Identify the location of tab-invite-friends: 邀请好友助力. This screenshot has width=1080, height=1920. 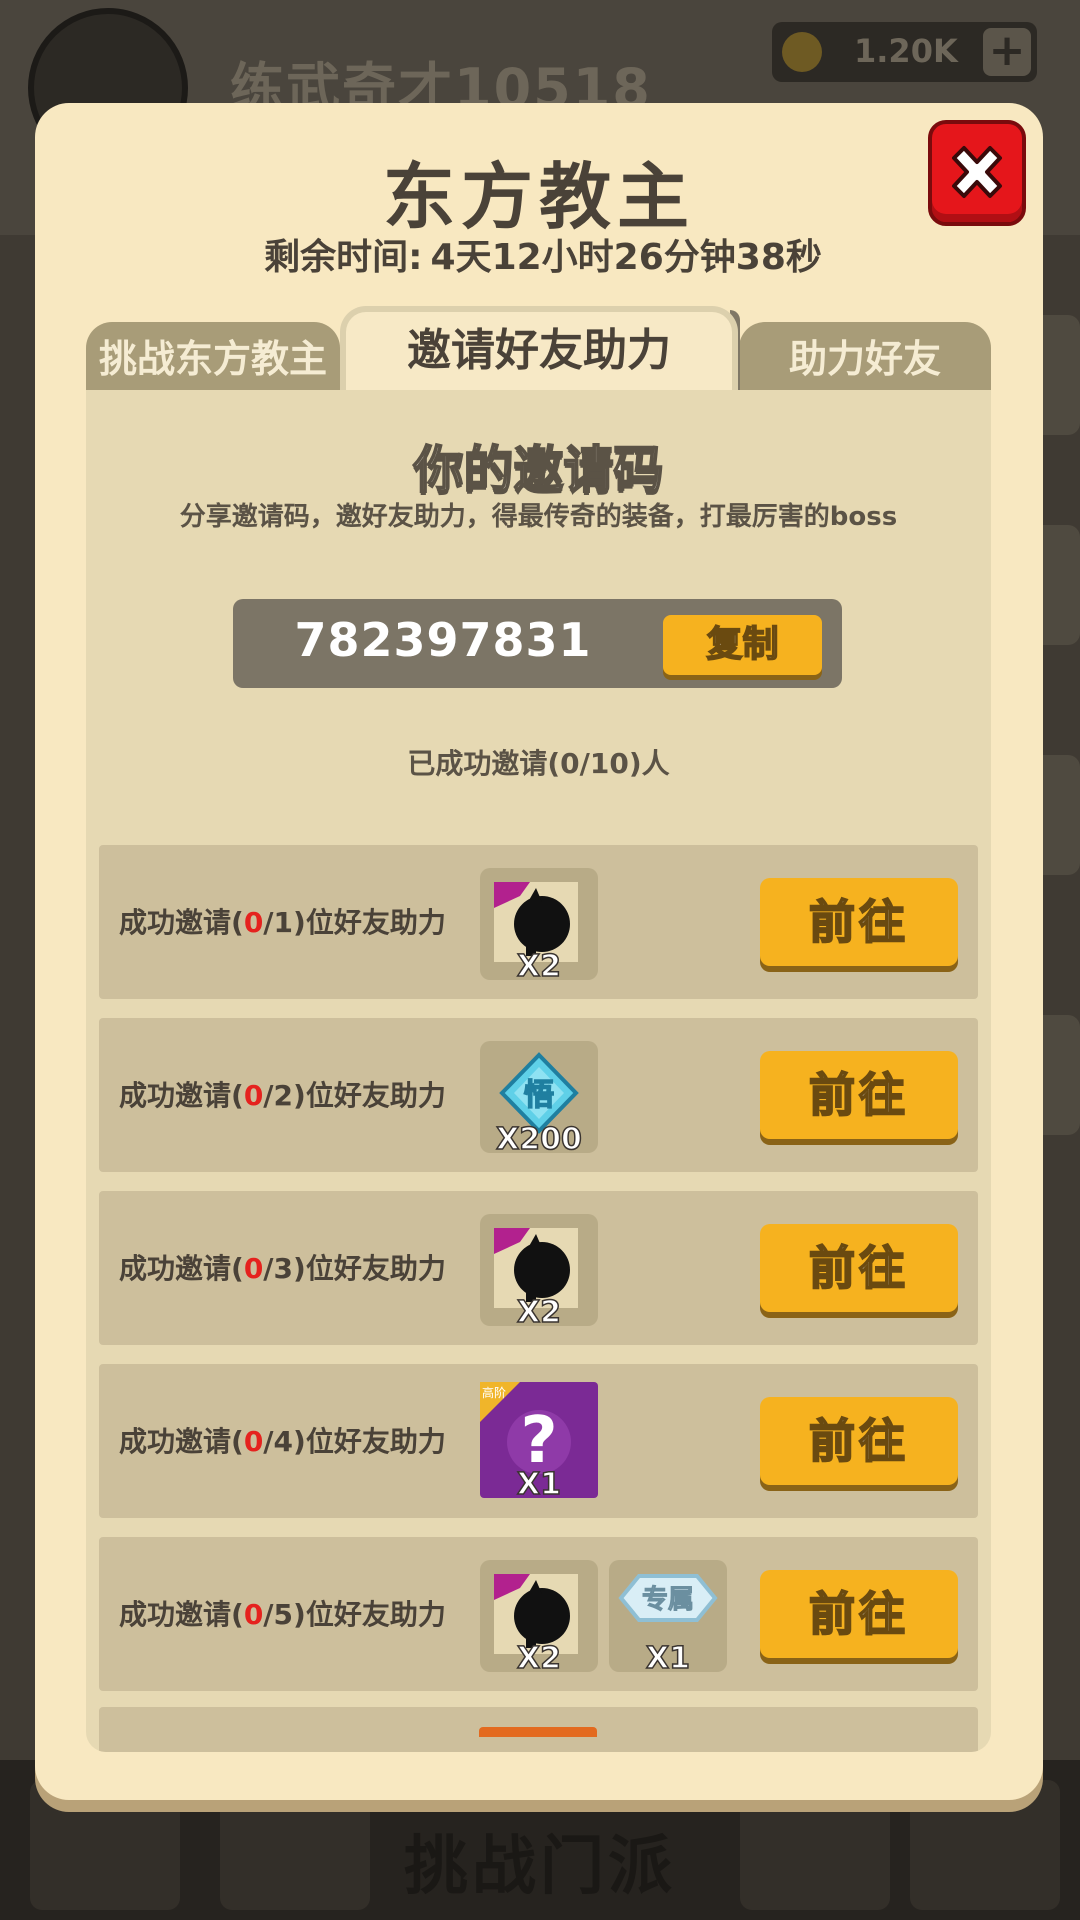
(539, 349).